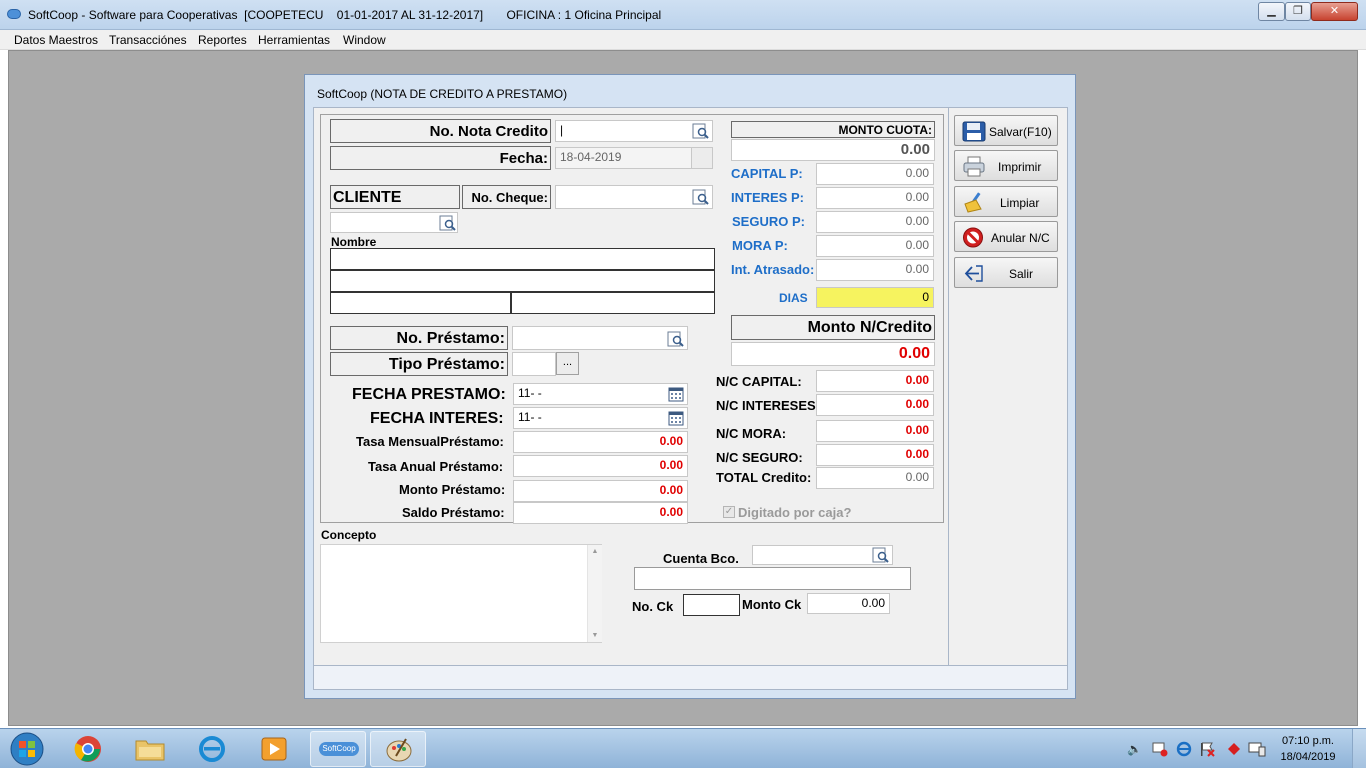  Describe the element at coordinates (875, 478) in the screenshot. I see `total-credito-value: 0.00` at that location.